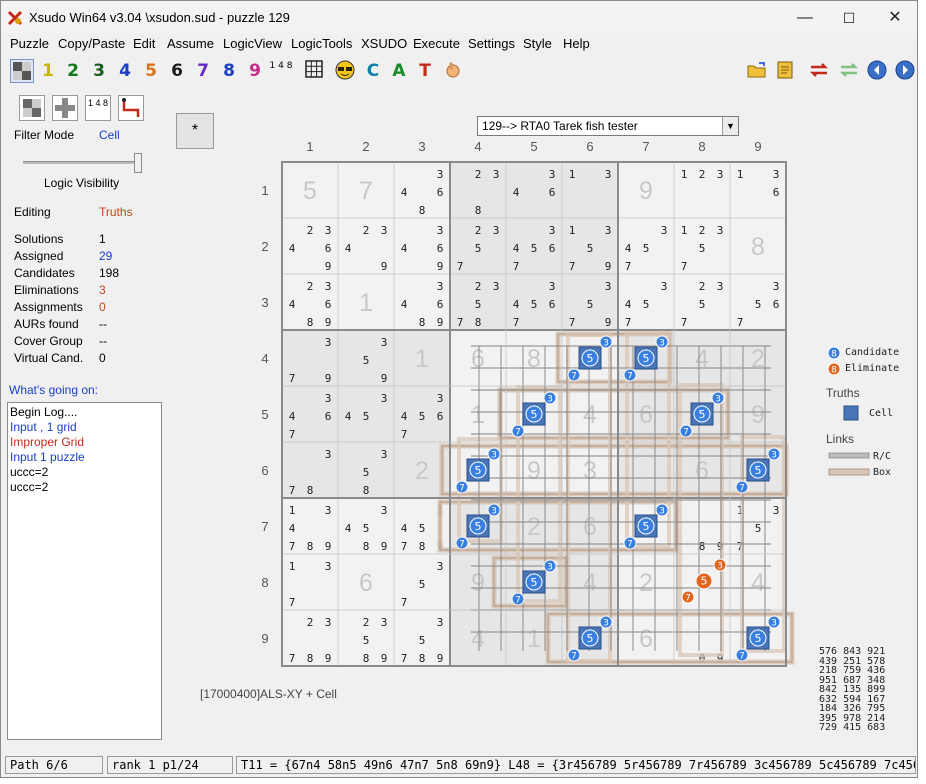 The width and height of the screenshot is (926, 784). What do you see at coordinates (373, 71) in the screenshot?
I see `c-button: C` at bounding box center [373, 71].